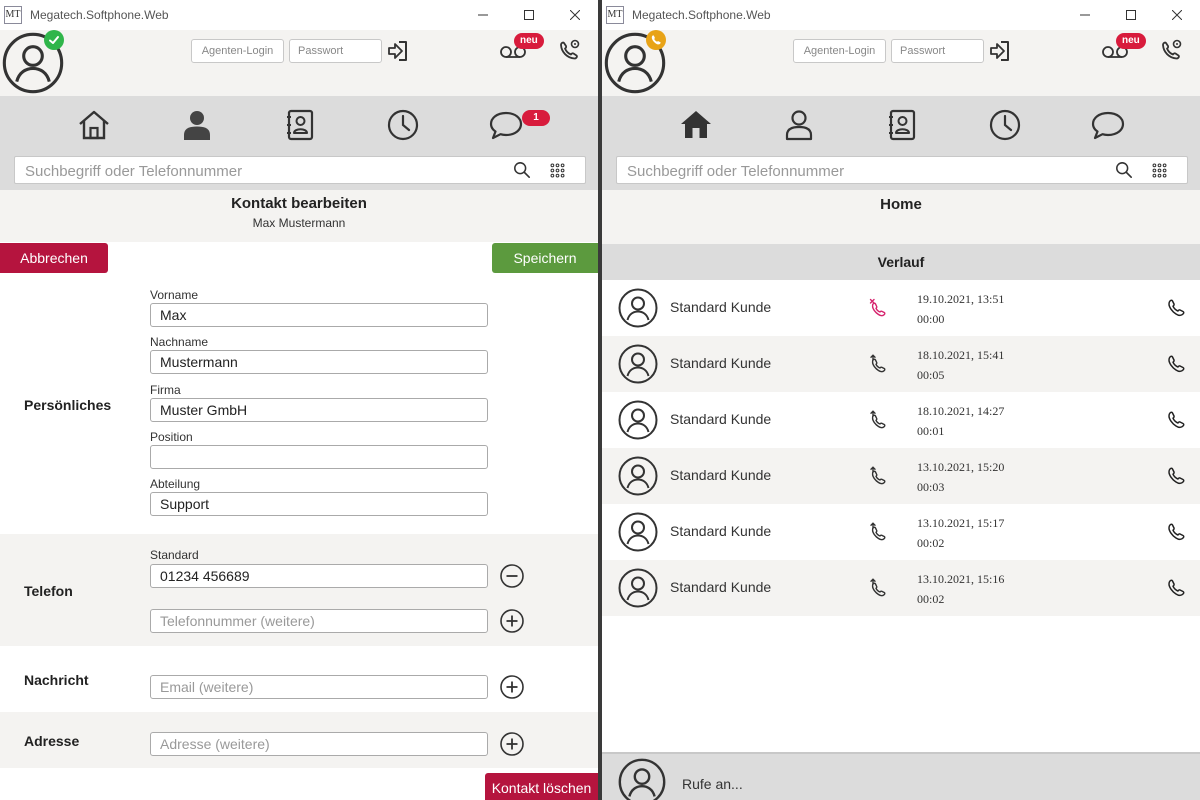  I want to click on history-row: Standard Kunde 19.10.2021, 13:51 00:00, so click(901, 308).